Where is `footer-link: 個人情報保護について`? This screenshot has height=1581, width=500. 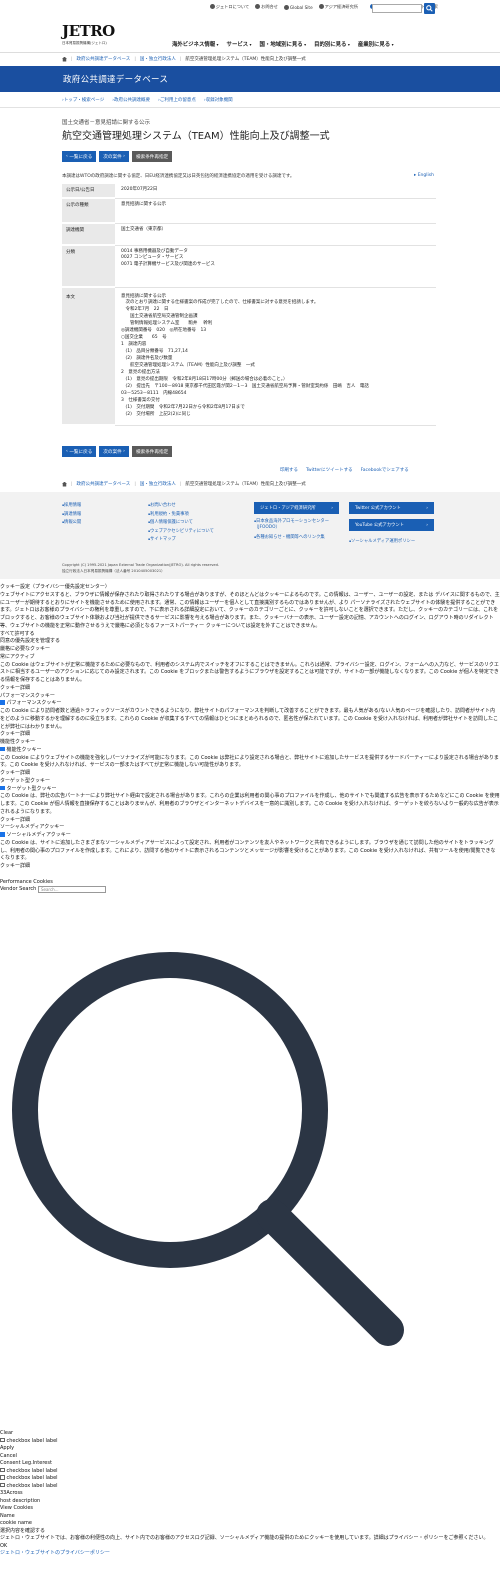 footer-link: 個人情報保護について is located at coordinates (181, 523).